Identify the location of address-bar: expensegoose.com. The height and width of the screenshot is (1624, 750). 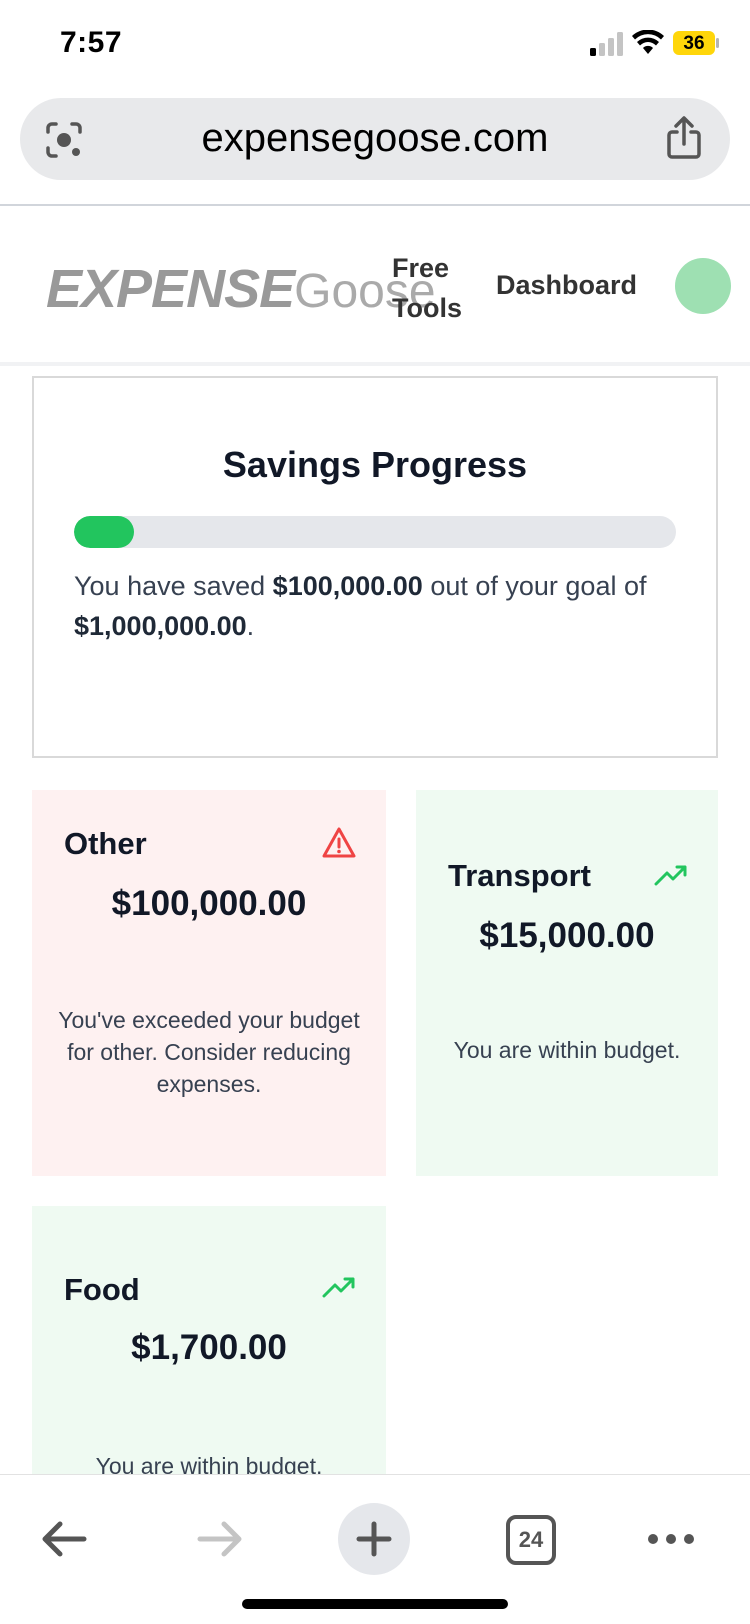
(375, 139).